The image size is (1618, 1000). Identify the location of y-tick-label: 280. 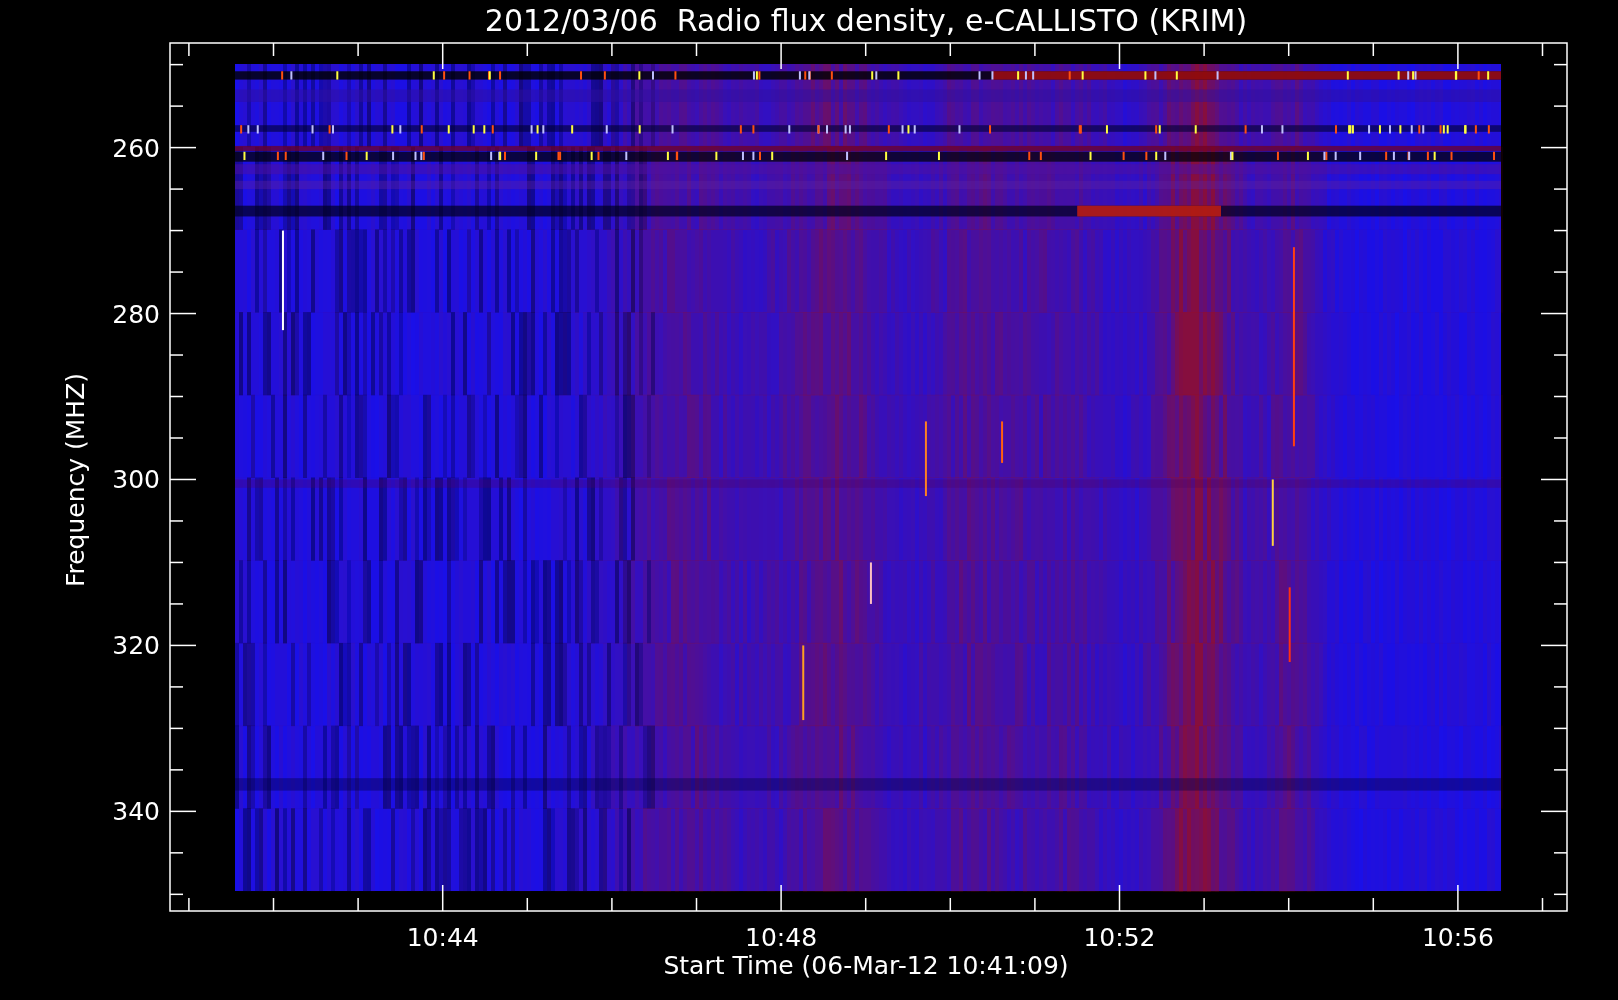
(136, 314).